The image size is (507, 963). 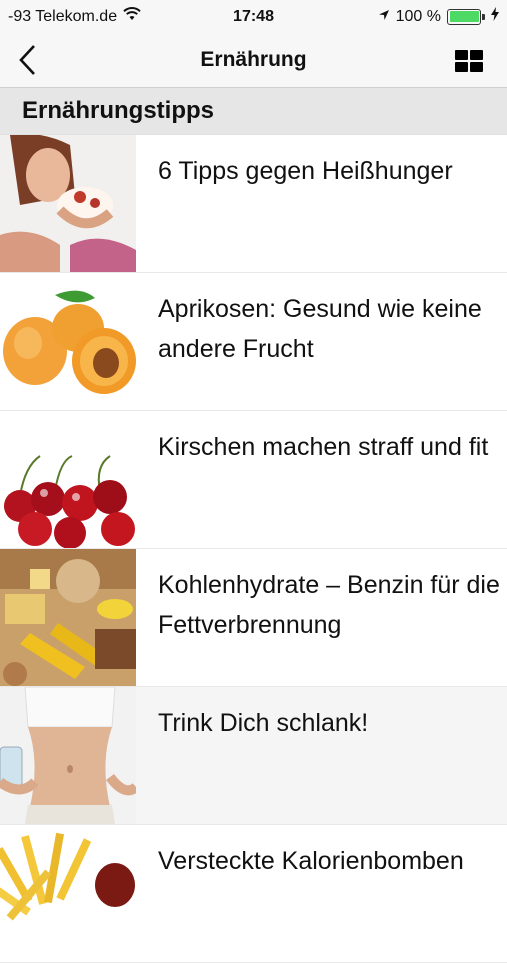 I want to click on article-thumbnail-cherries, so click(x=68, y=479).